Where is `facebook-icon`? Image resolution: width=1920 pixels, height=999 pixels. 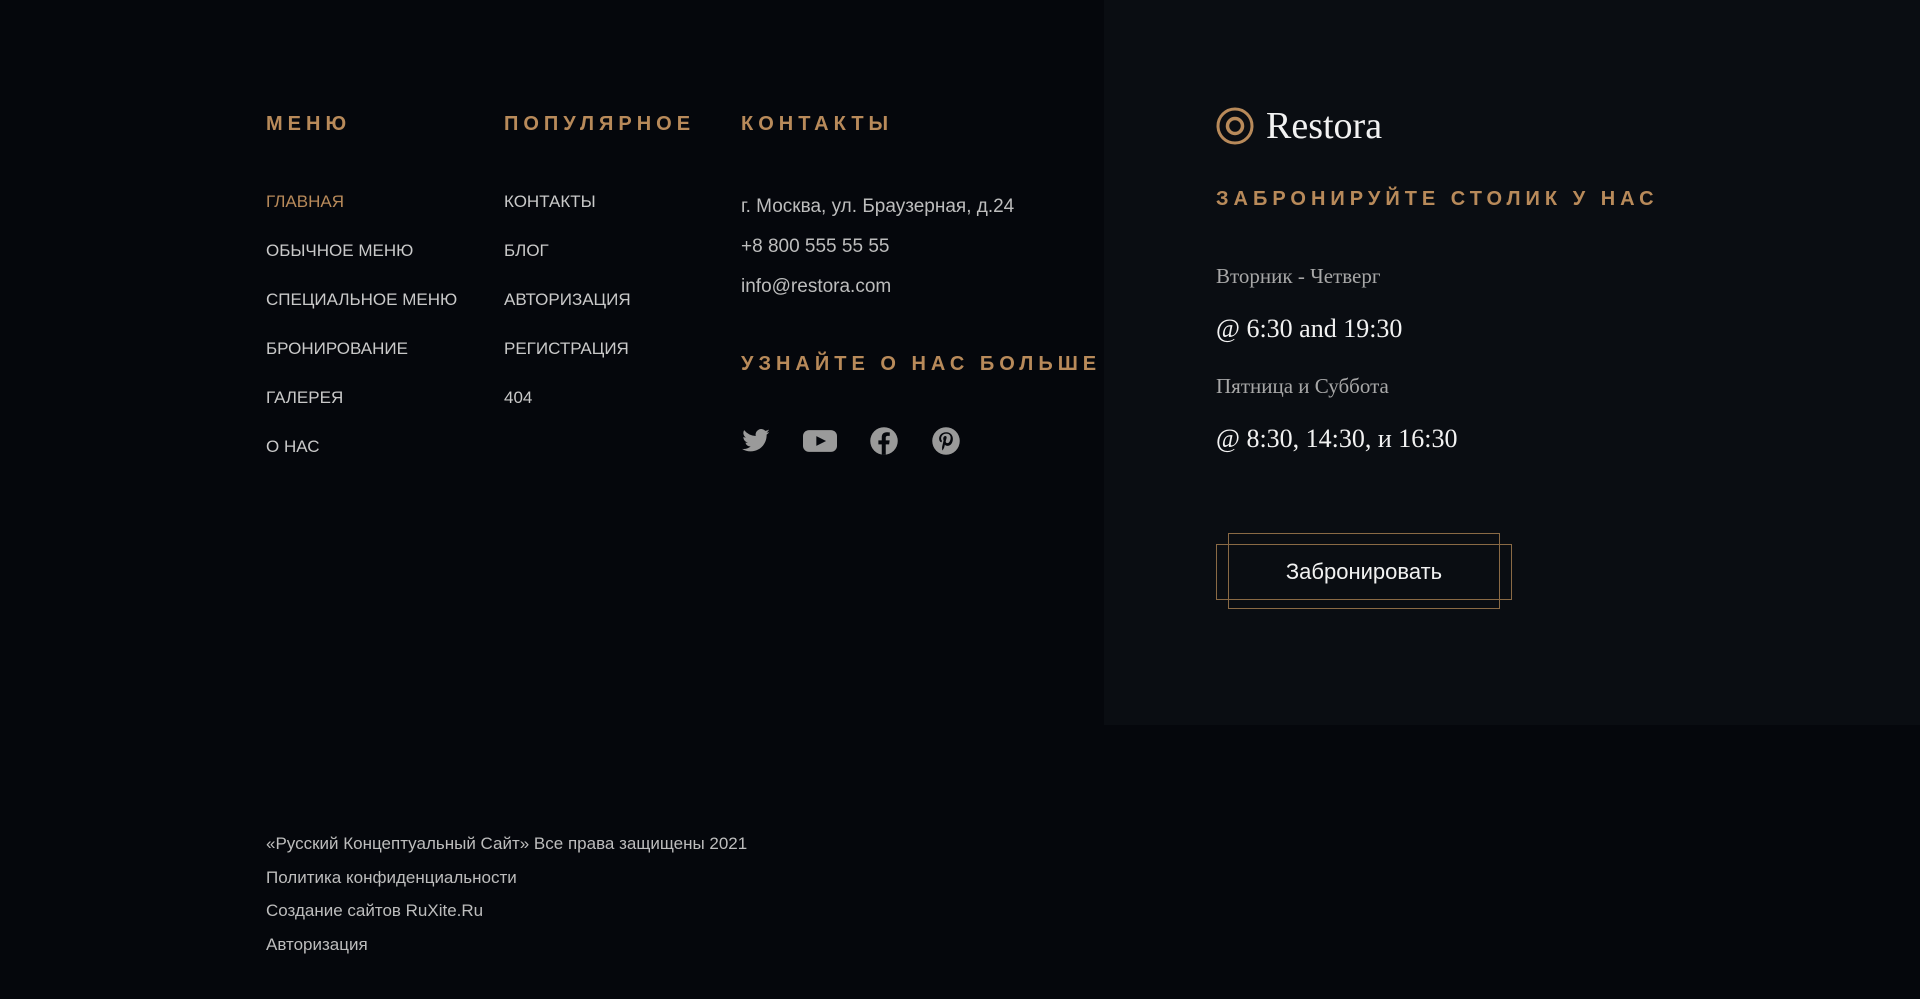 facebook-icon is located at coordinates (884, 441).